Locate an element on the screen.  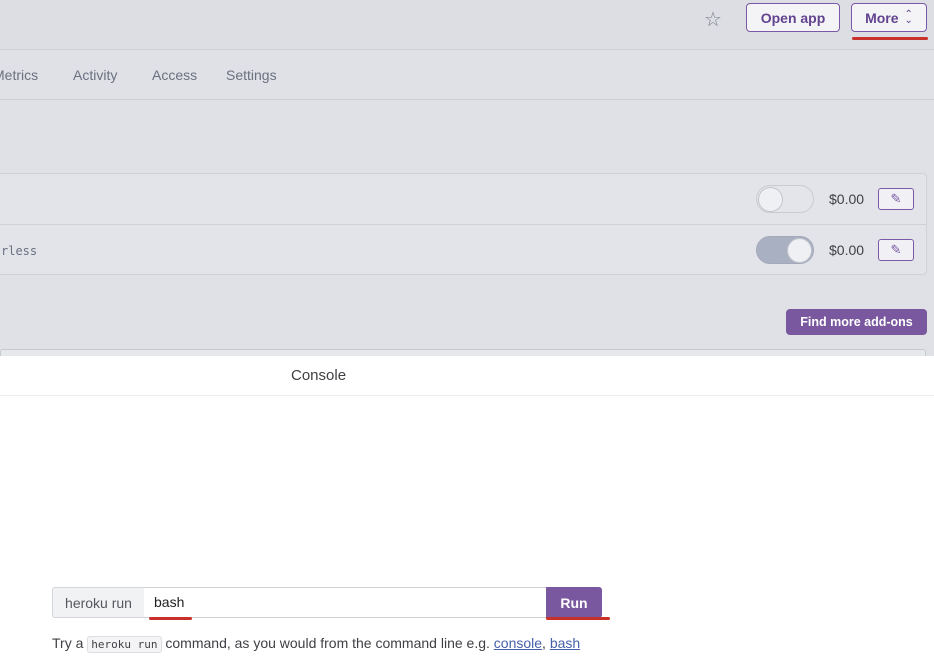
run-button: Run is located at coordinates (574, 602).